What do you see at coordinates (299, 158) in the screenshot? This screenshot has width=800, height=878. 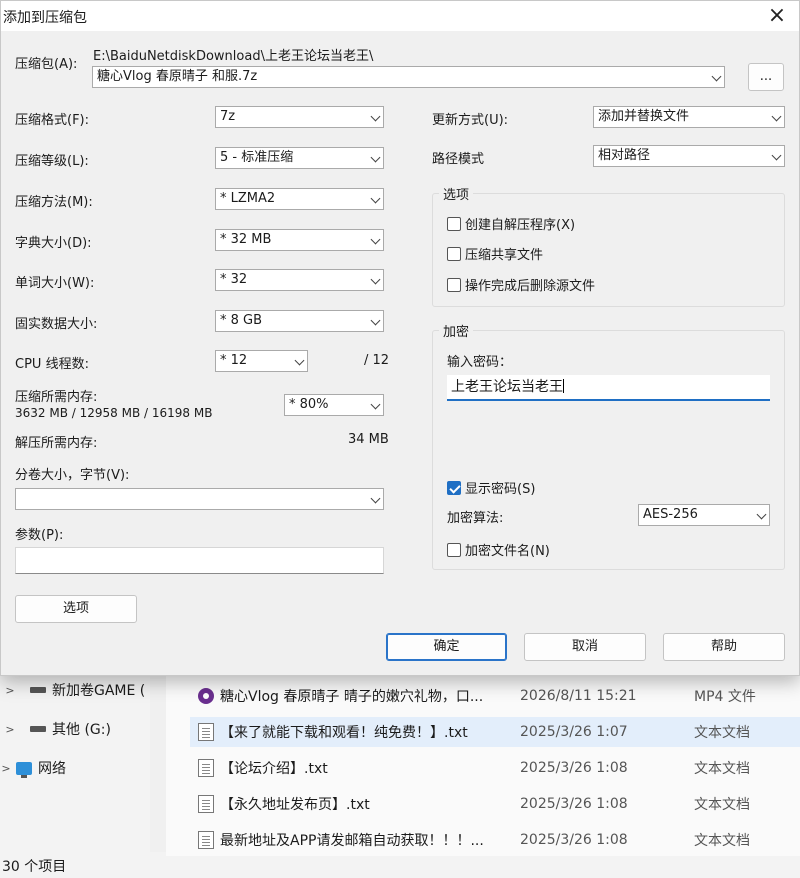 I see `level-select: 5 - 标准压缩` at bounding box center [299, 158].